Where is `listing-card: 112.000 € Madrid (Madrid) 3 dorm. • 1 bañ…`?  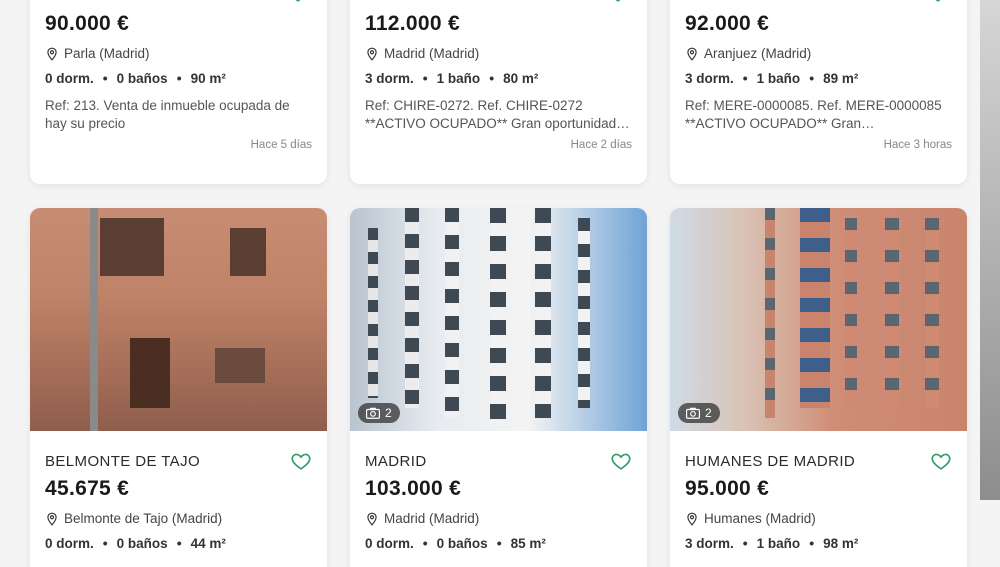
listing-card: 112.000 € Madrid (Madrid) 3 dorm. • 1 bañ… is located at coordinates (498, 92).